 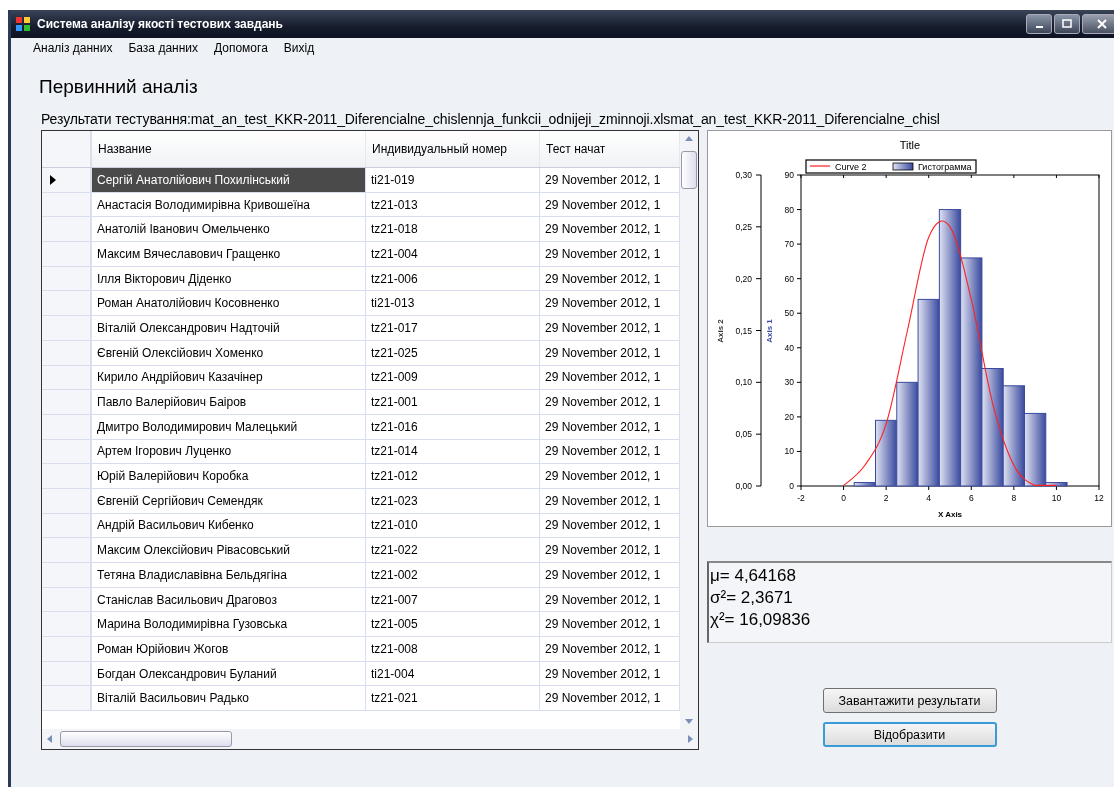 I want to click on table-cell: tz21-013, so click(x=453, y=204).